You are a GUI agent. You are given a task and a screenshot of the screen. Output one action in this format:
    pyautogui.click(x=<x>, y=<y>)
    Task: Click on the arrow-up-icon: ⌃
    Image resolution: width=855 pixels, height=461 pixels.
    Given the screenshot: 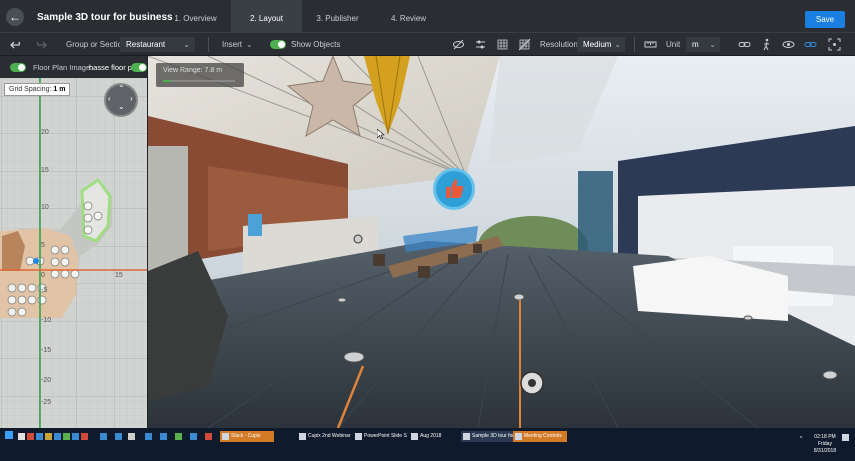 What is the action you would take?
    pyautogui.click(x=121, y=88)
    